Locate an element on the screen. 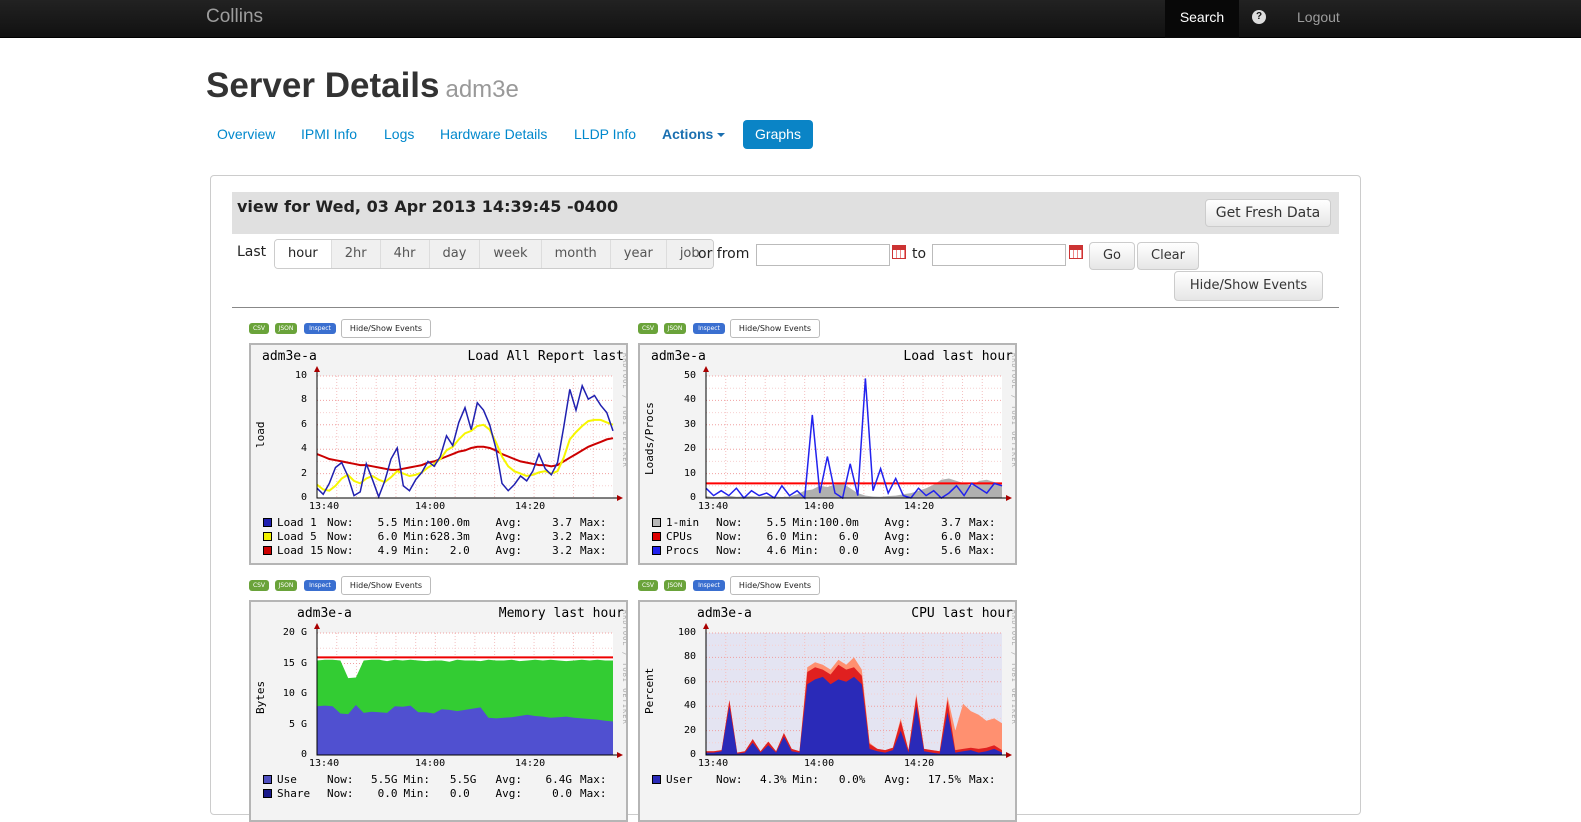 This screenshot has height=822, width=1581. to-date-input is located at coordinates (999, 255).